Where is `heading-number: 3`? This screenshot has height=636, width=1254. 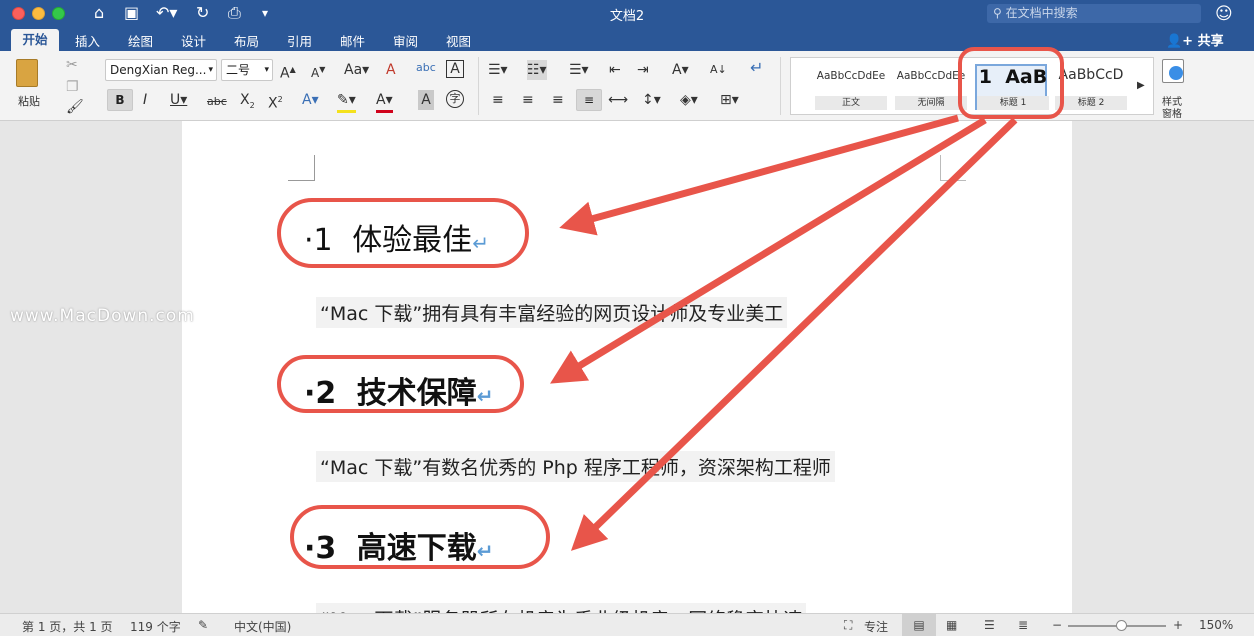
heading-number: 3 is located at coordinates (326, 548).